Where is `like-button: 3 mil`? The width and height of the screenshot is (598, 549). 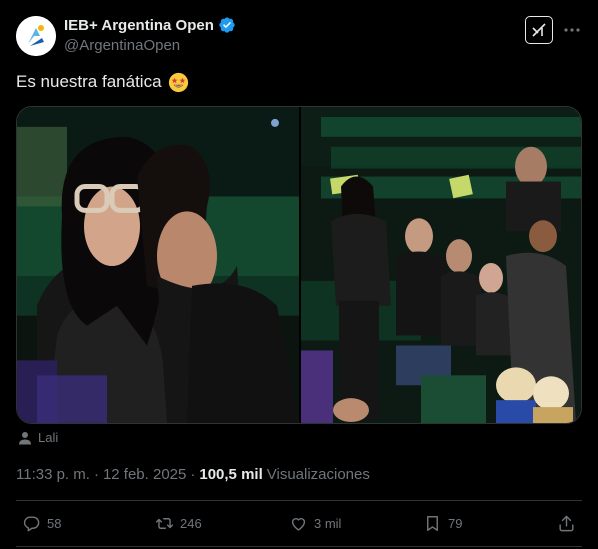 like-button: 3 mil is located at coordinates (315, 523).